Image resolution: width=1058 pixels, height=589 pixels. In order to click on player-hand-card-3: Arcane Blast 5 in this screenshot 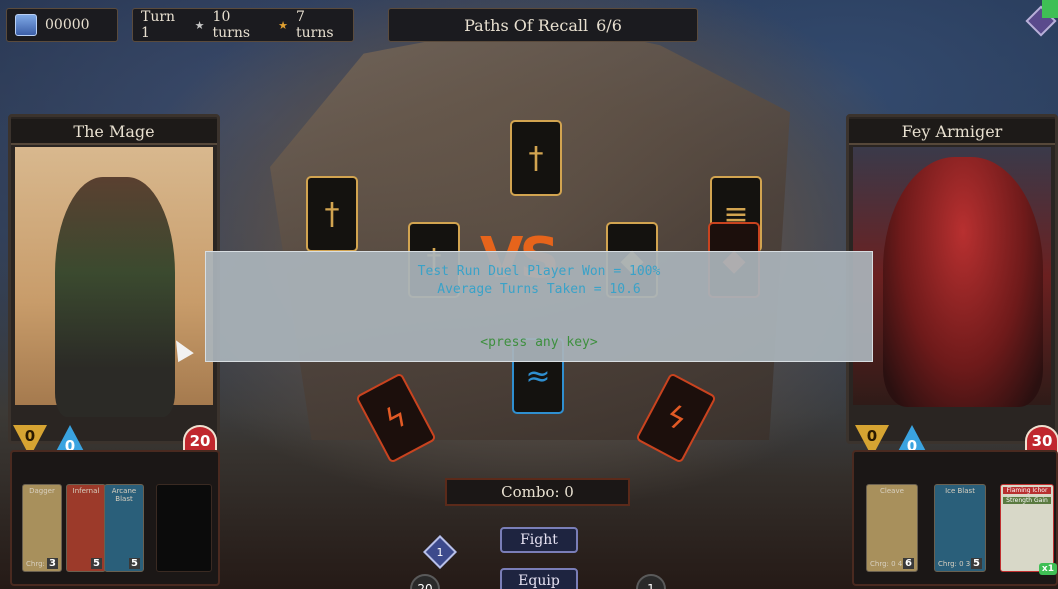, I will do `click(124, 528)`.